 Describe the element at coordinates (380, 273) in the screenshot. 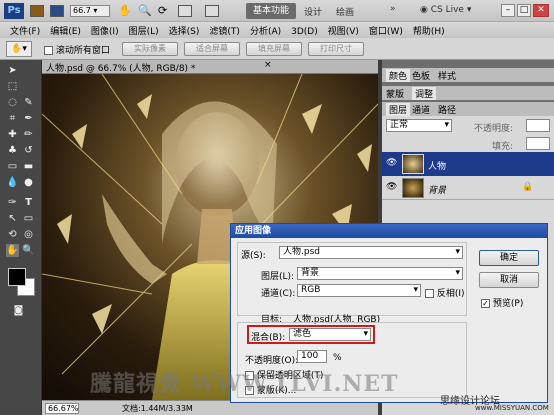

I see `layer-dropdown: 背景 ▾` at that location.